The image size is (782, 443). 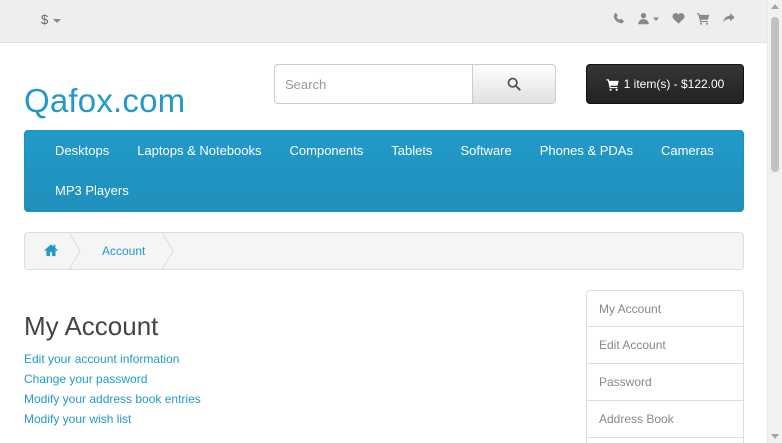 I want to click on currency-dropdown: $, so click(x=51, y=19).